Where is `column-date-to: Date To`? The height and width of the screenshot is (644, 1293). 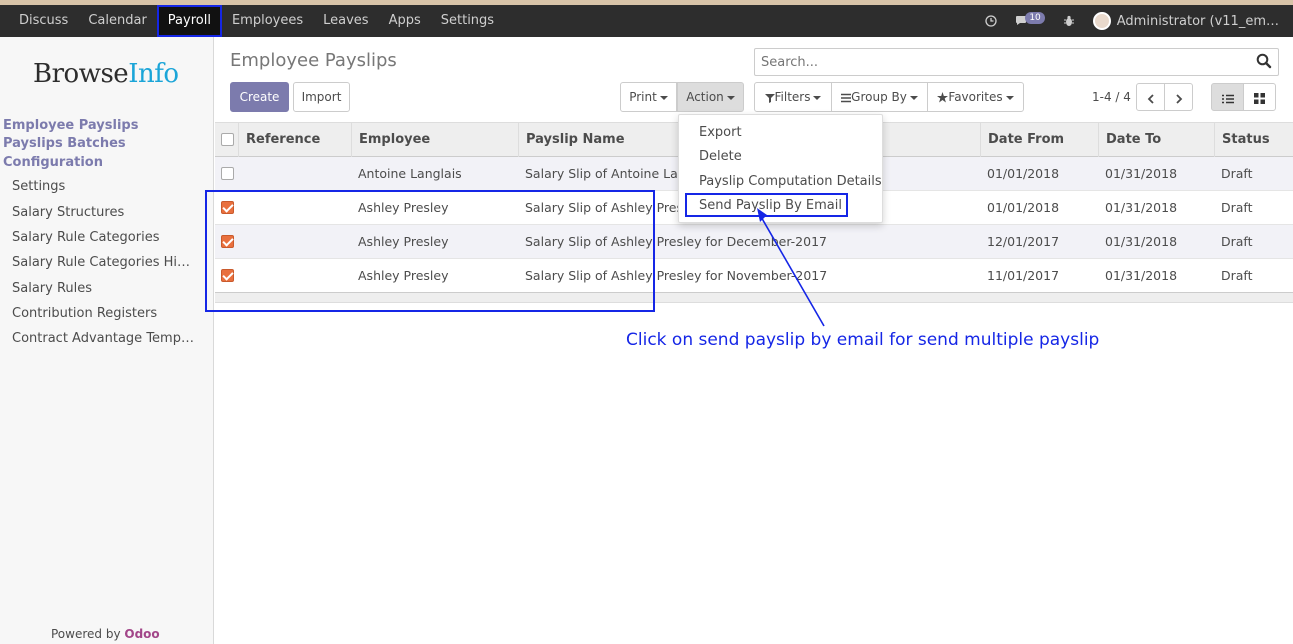 column-date-to: Date To is located at coordinates (1157, 140).